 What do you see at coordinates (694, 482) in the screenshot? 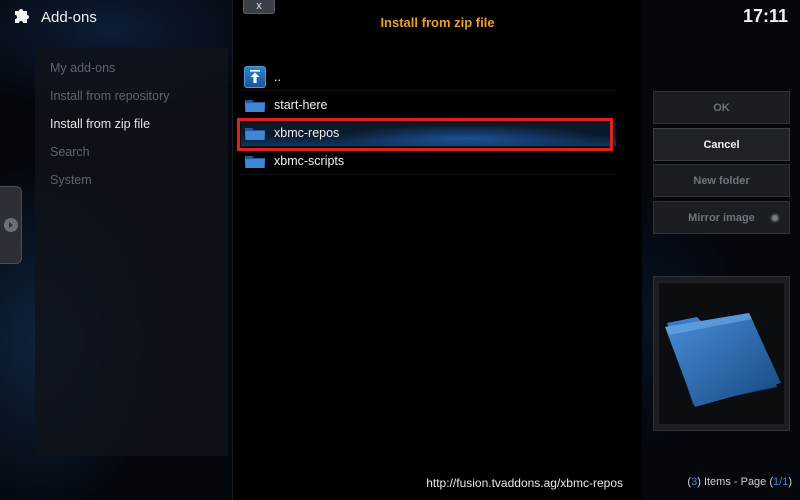
I see `items-count: 3` at bounding box center [694, 482].